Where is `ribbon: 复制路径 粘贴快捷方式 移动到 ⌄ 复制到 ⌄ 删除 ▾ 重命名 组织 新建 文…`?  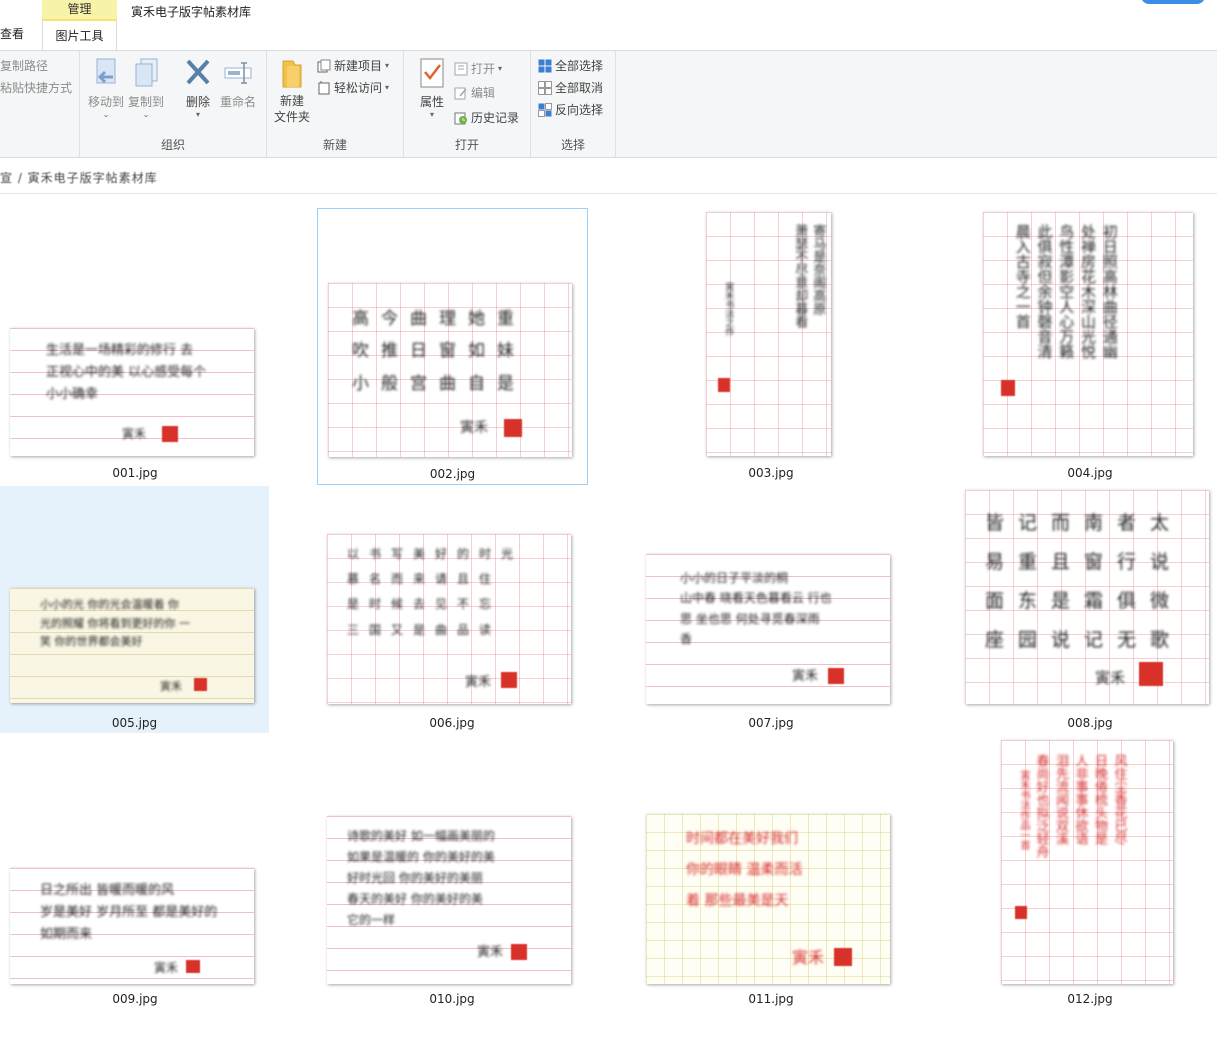 ribbon: 复制路径 粘贴快捷方式 移动到 ⌄ 复制到 ⌄ 删除 ▾ 重命名 组织 新建 文… is located at coordinates (608, 104).